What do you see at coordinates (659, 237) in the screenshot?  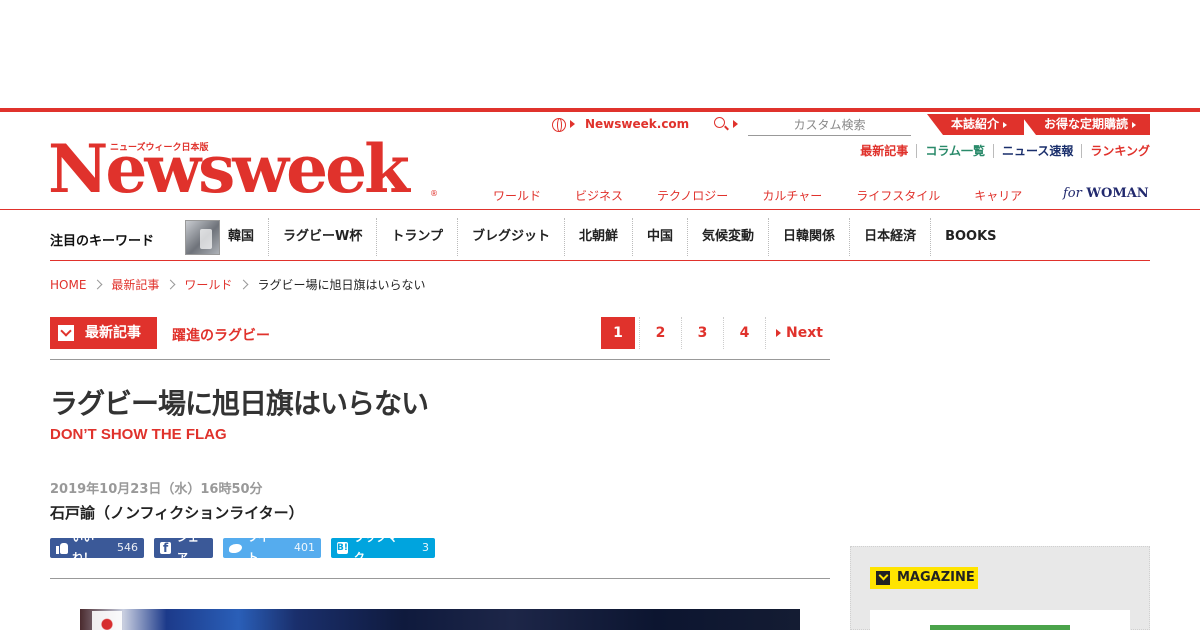 I see `keyword-item: 中国` at bounding box center [659, 237].